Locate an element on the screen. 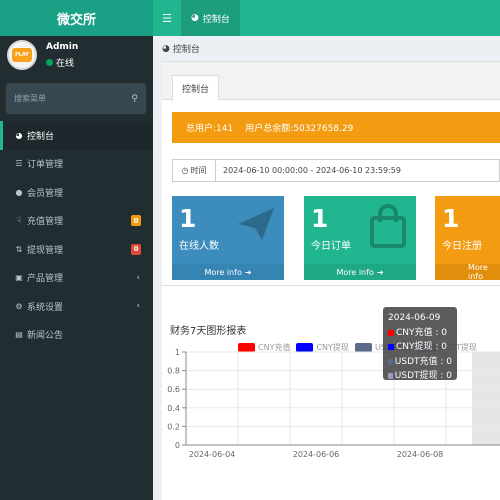 The image size is (500, 500). sidebar-item-products: ▣ 产品管理 ‹ is located at coordinates (76, 278).